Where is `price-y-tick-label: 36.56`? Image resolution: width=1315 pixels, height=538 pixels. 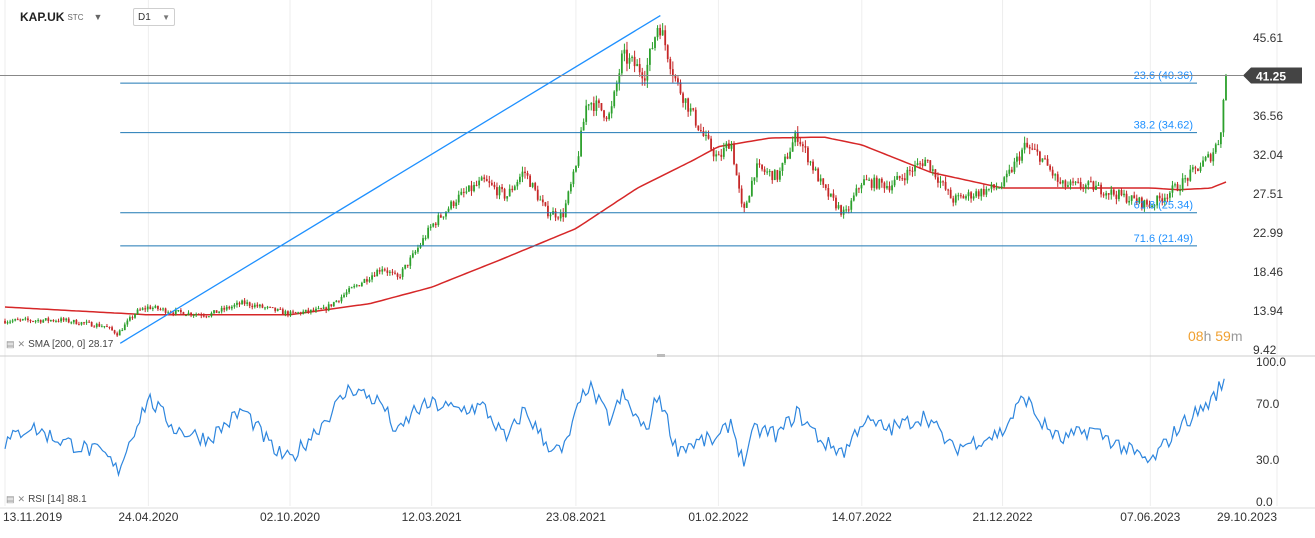 price-y-tick-label: 36.56 is located at coordinates (1268, 116).